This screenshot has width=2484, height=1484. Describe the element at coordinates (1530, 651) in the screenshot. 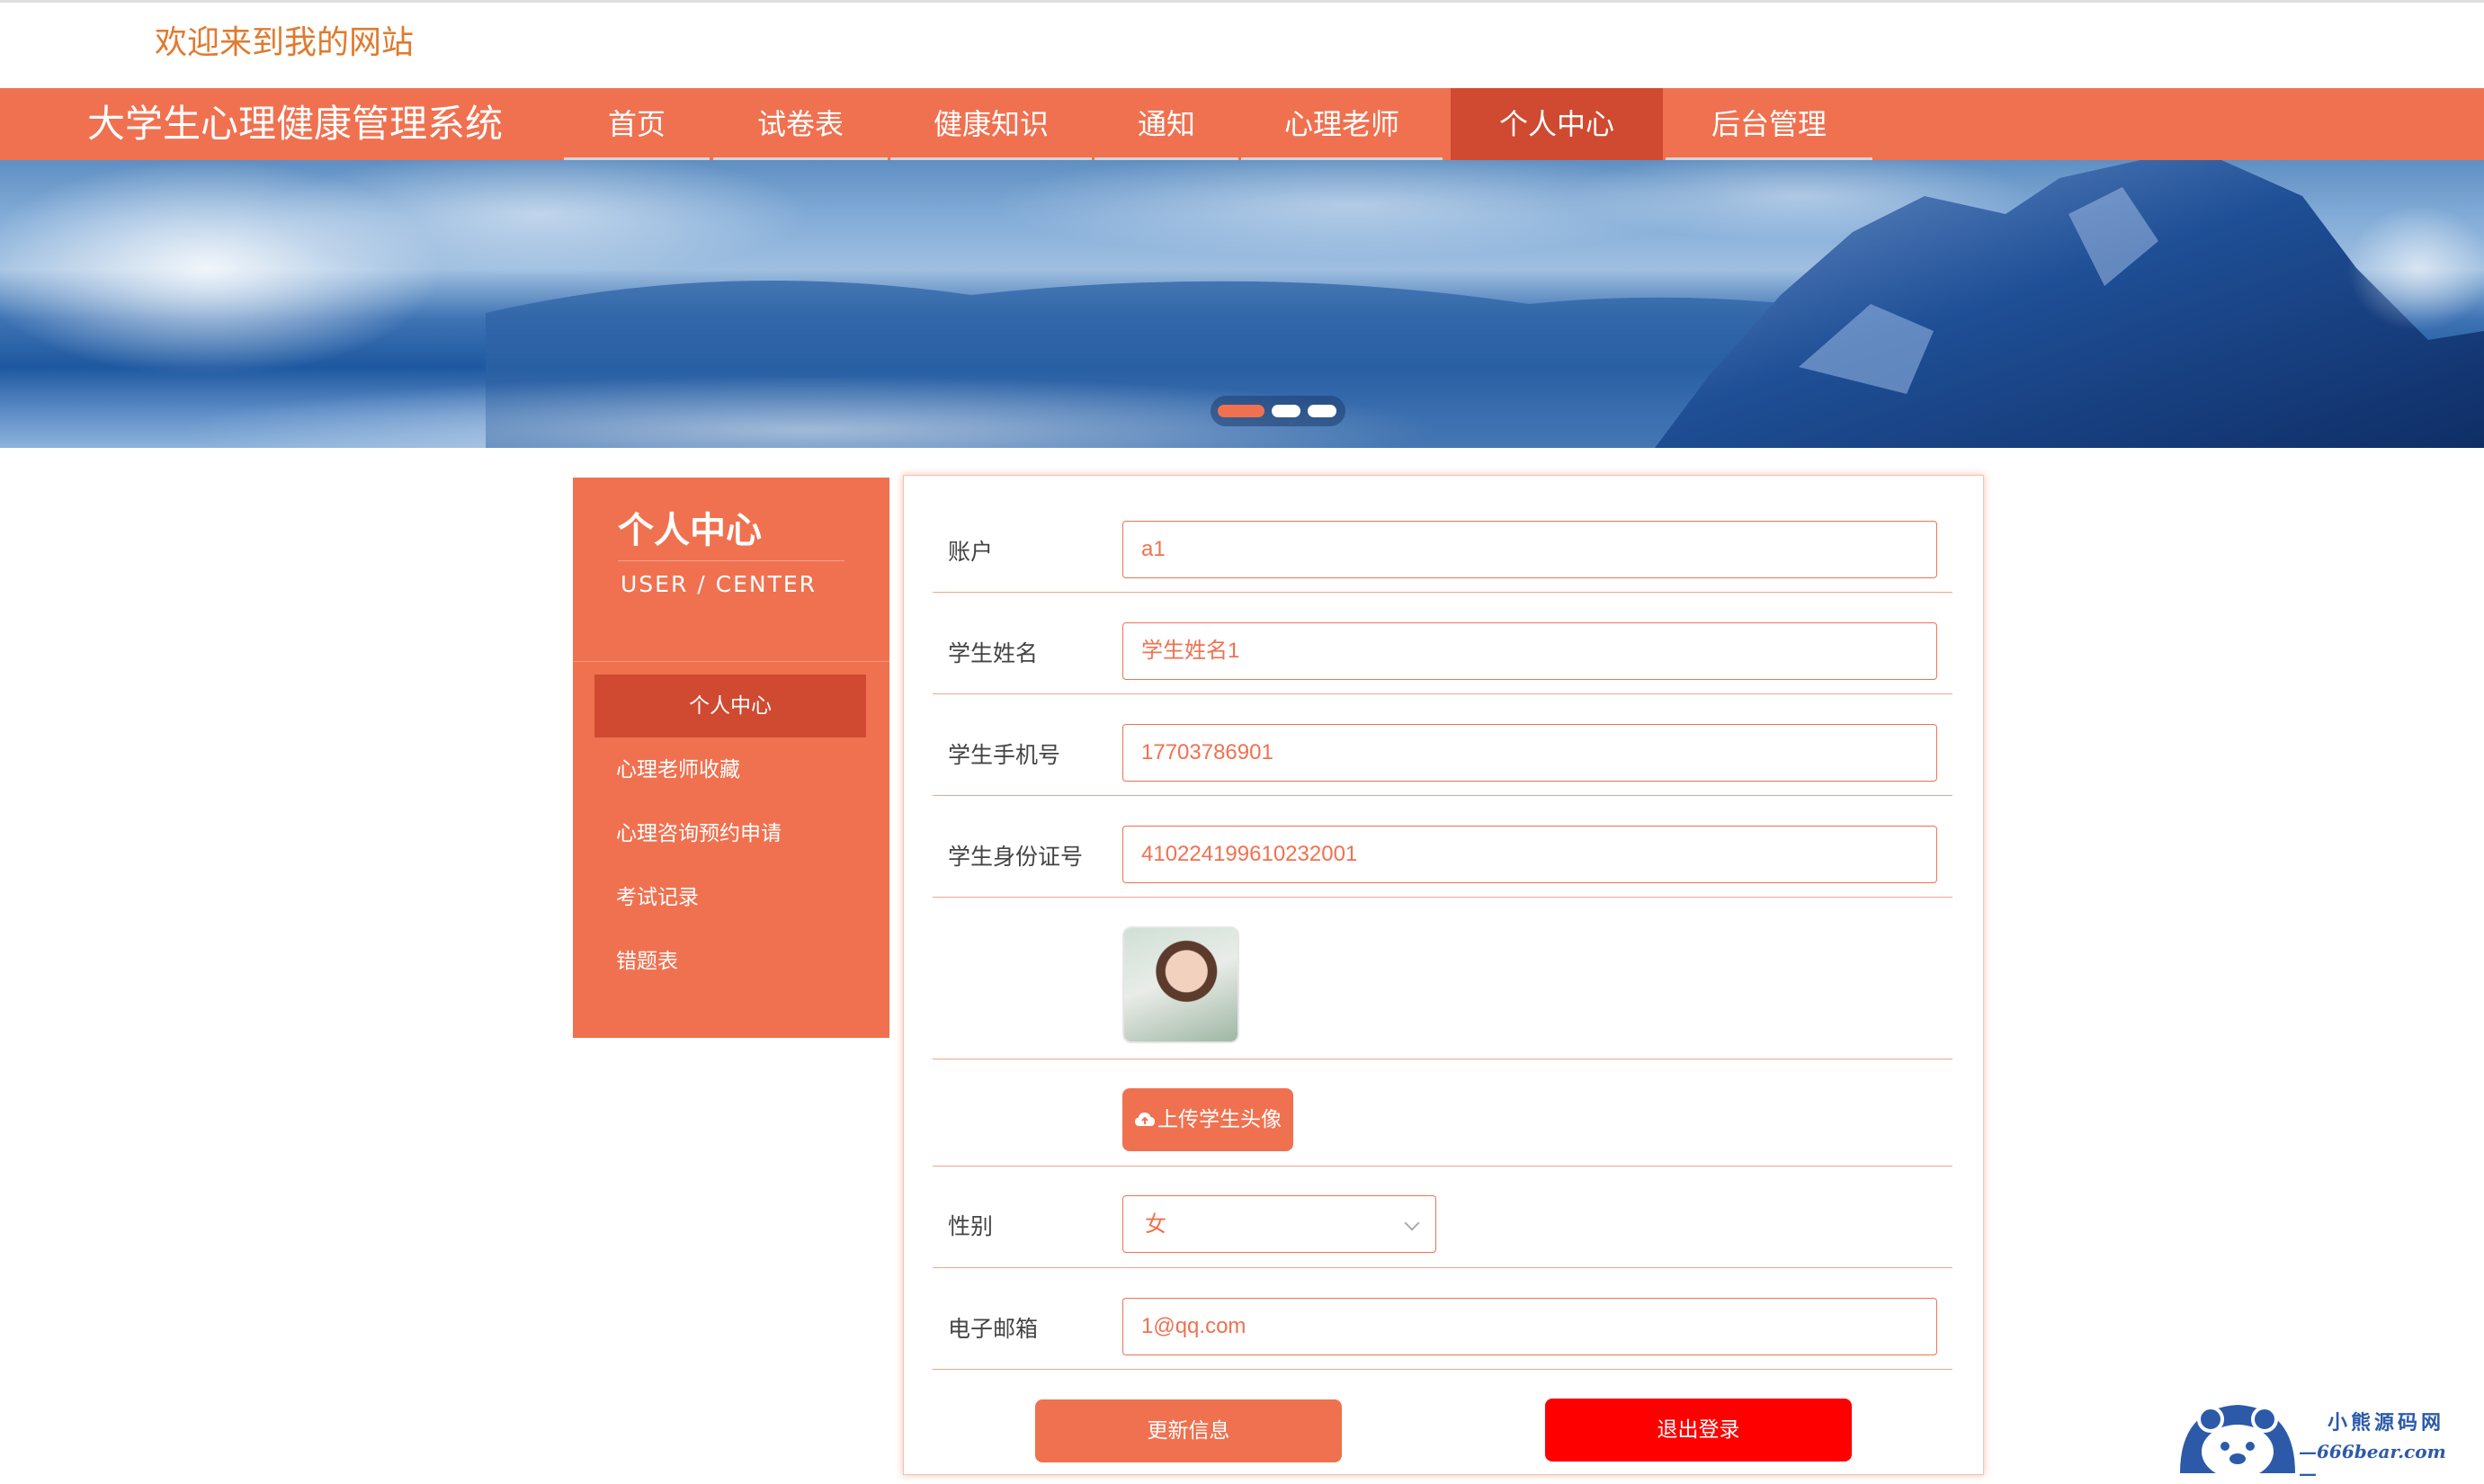

I see `student-name-input: 学生姓名1` at that location.